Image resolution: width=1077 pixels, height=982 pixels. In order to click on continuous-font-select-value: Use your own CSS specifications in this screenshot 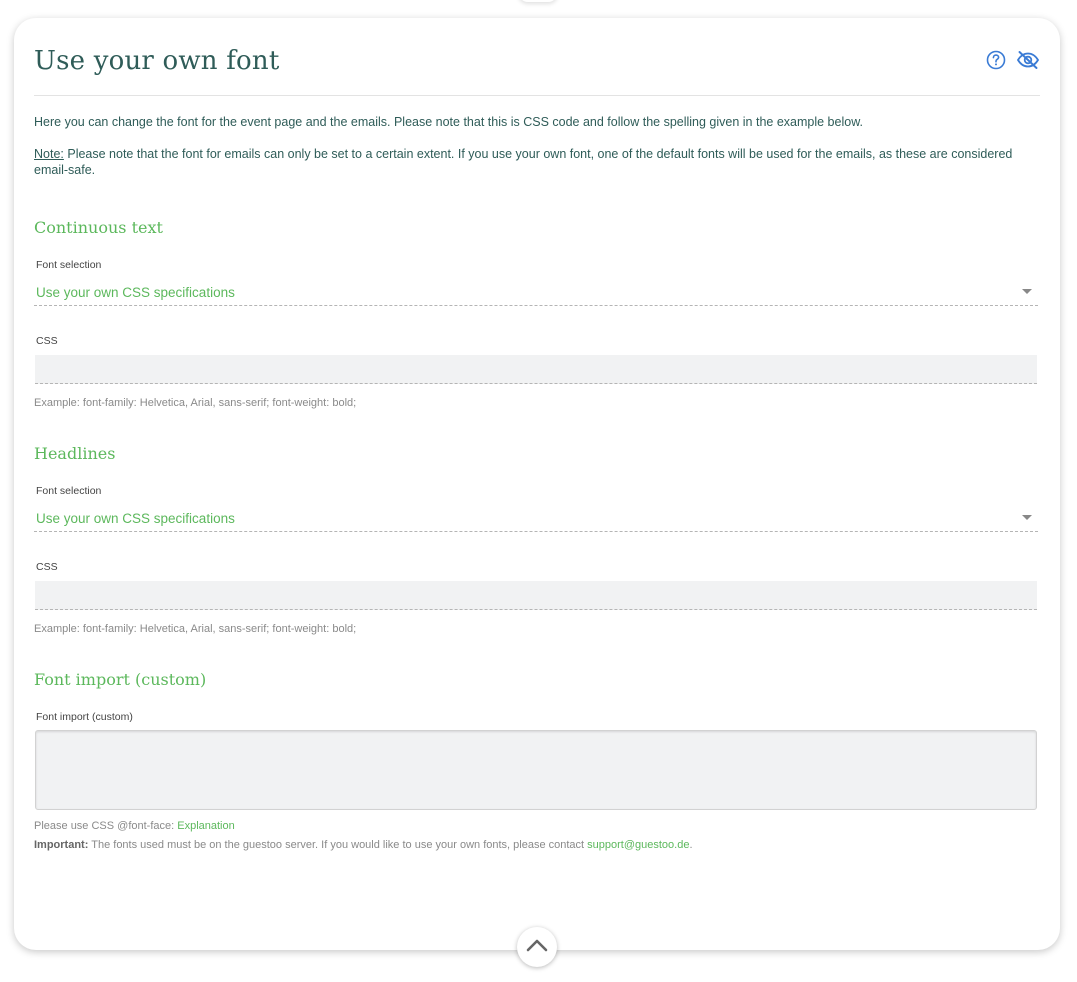, I will do `click(135, 292)`.